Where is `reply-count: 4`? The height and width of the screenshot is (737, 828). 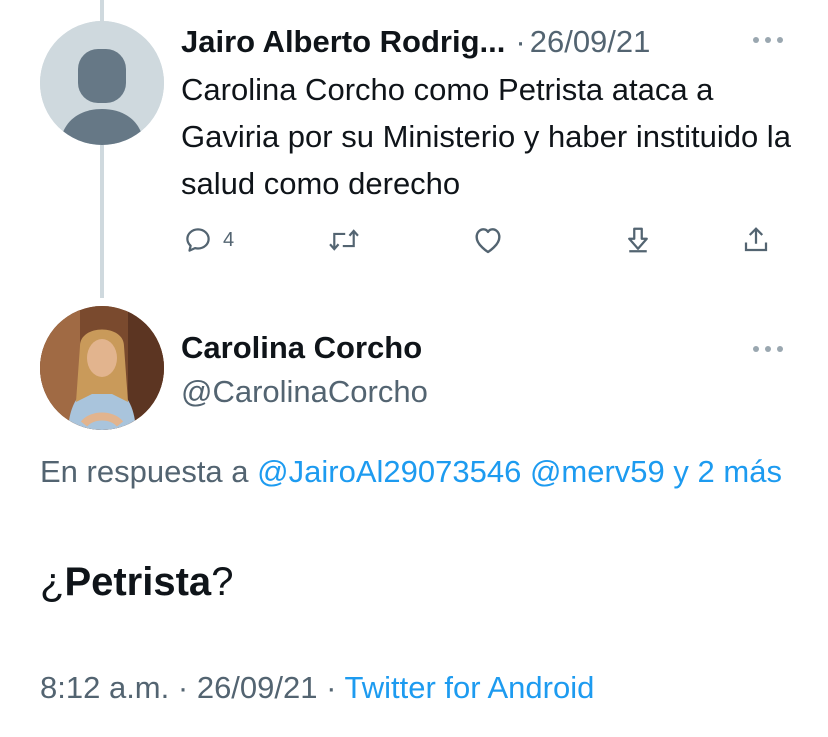 reply-count: 4 is located at coordinates (229, 239).